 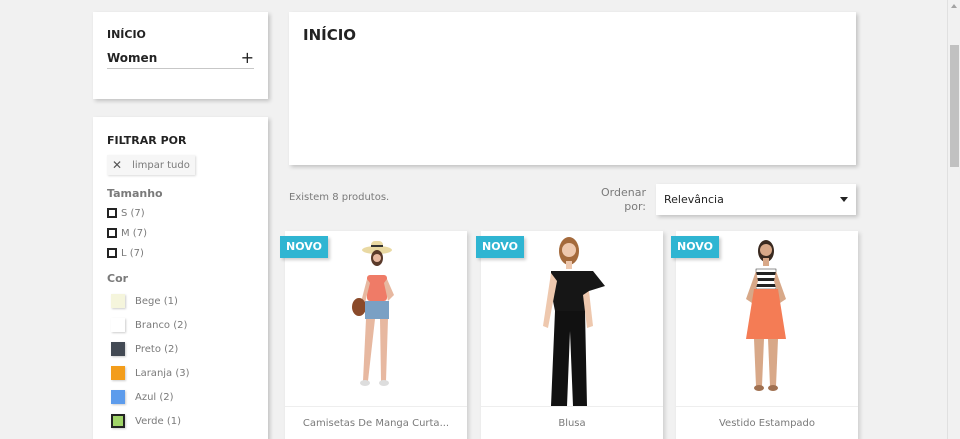 What do you see at coordinates (161, 165) in the screenshot?
I see `clear-all-label: limpar tudo` at bounding box center [161, 165].